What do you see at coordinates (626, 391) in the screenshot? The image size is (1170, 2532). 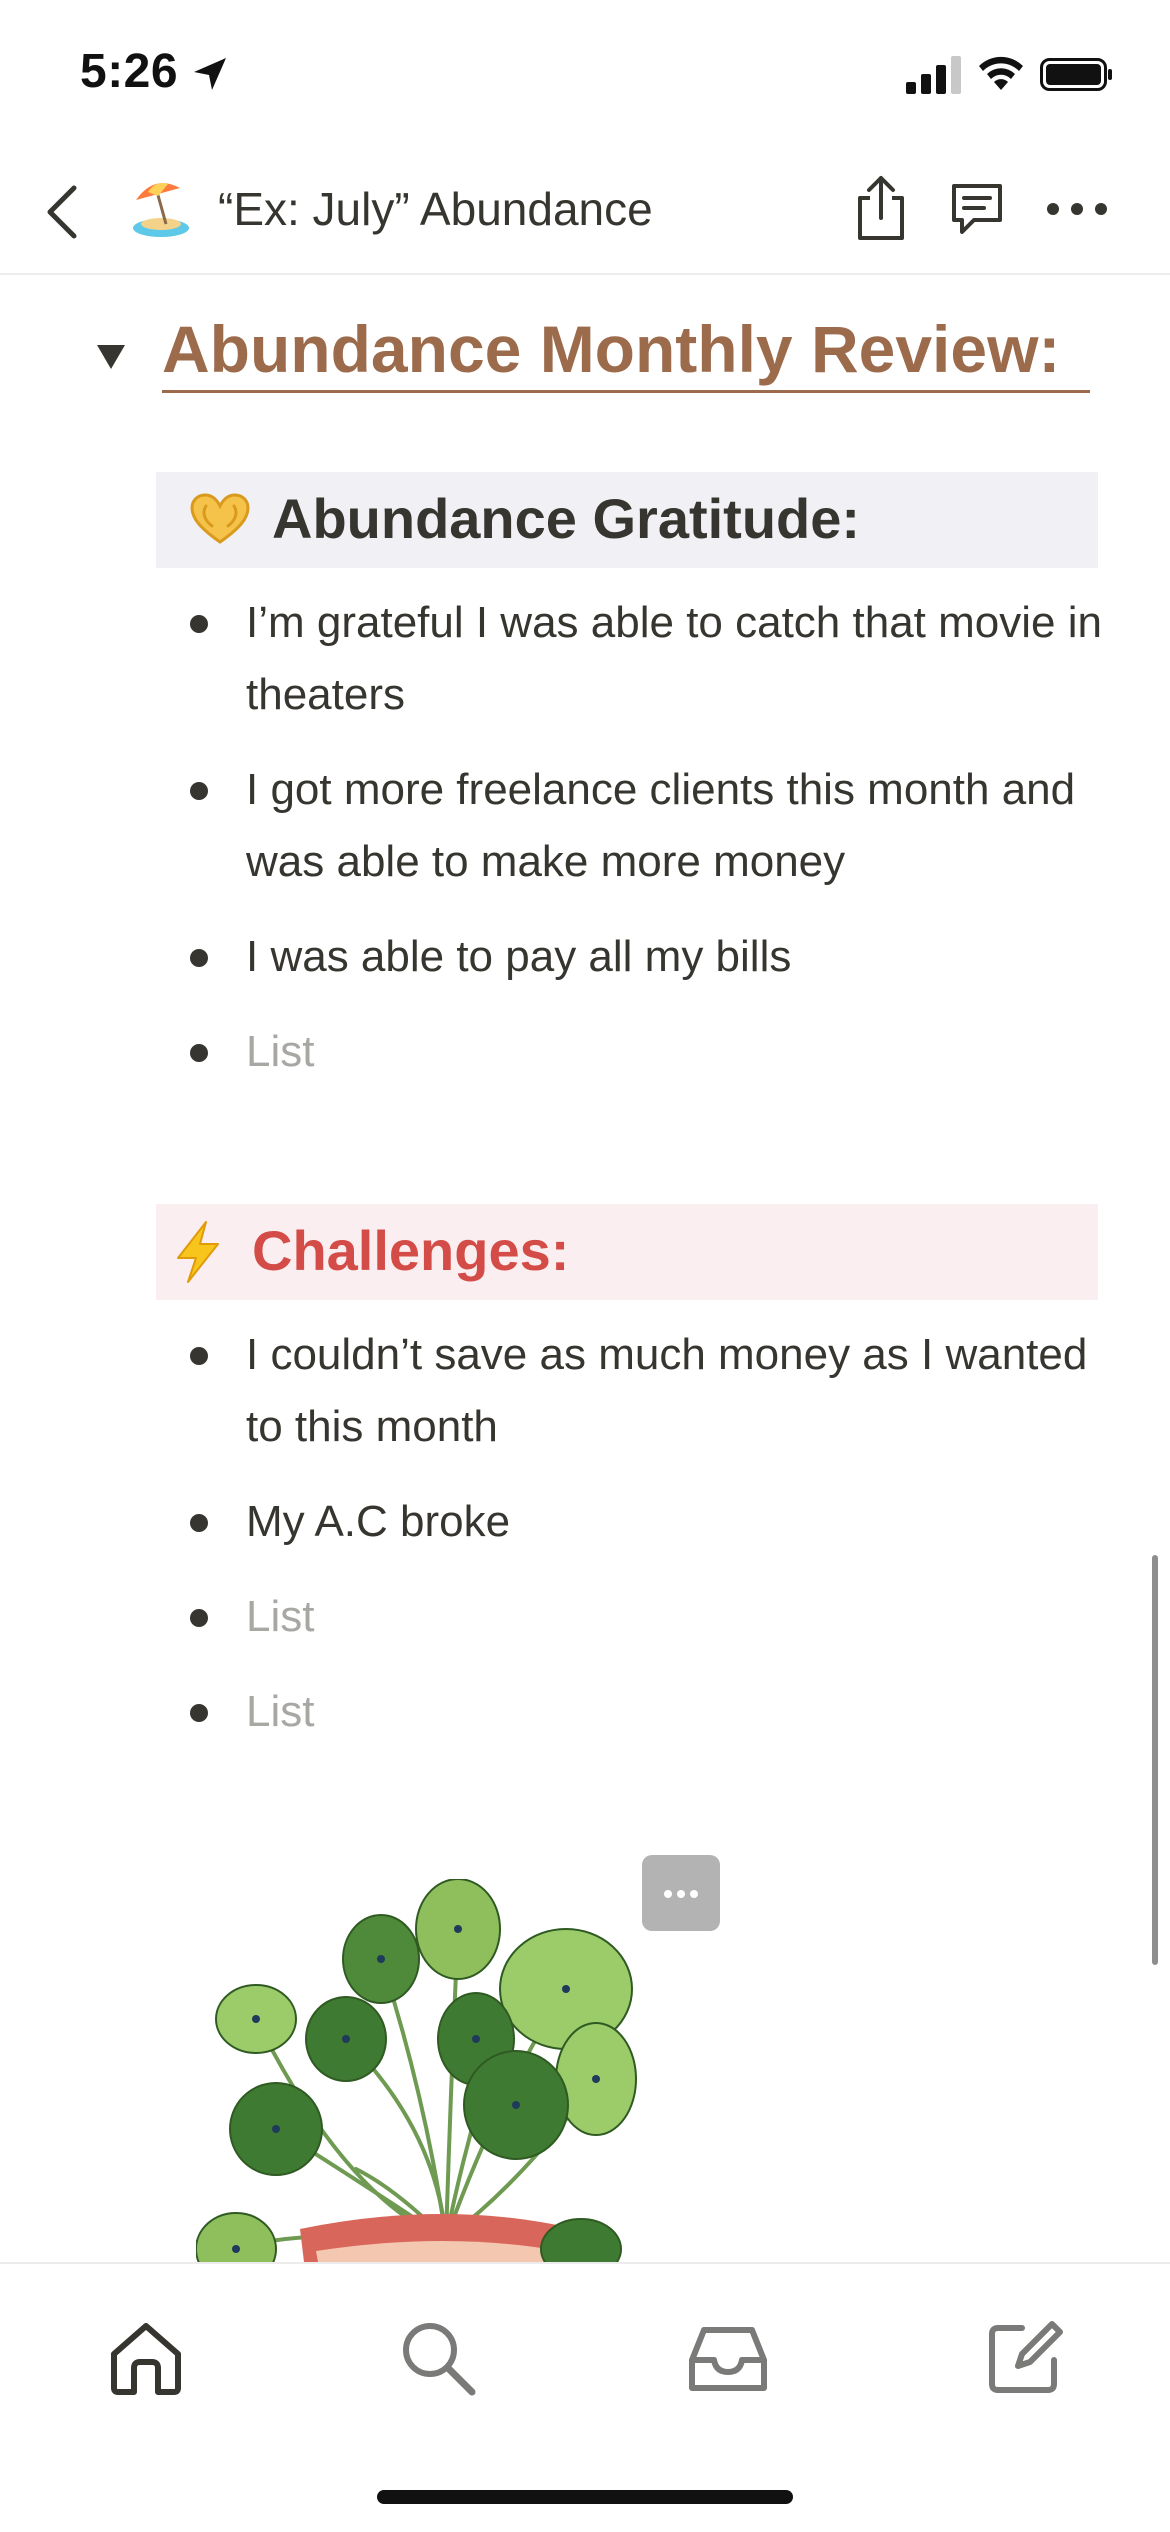 I see `heading-underline` at bounding box center [626, 391].